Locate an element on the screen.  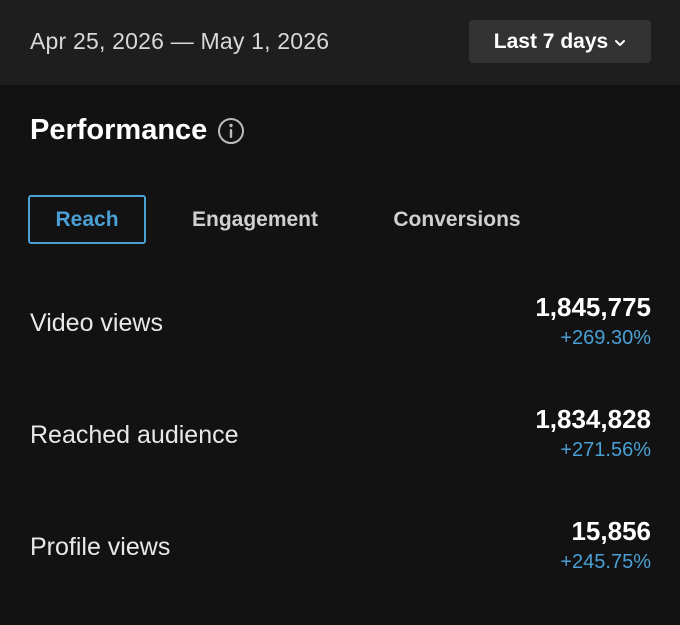
section-header: Performance is located at coordinates (137, 130).